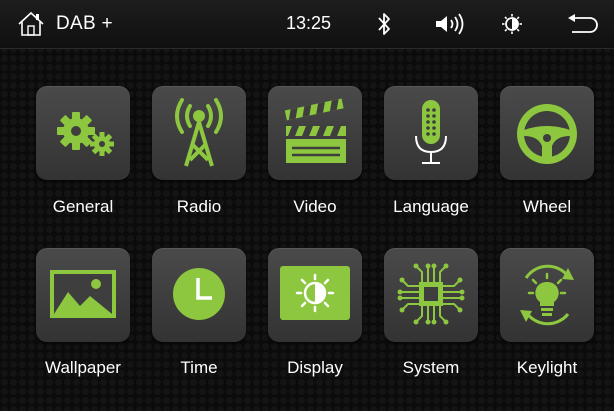 The width and height of the screenshot is (614, 411). What do you see at coordinates (451, 24) in the screenshot?
I see `volume-icon` at bounding box center [451, 24].